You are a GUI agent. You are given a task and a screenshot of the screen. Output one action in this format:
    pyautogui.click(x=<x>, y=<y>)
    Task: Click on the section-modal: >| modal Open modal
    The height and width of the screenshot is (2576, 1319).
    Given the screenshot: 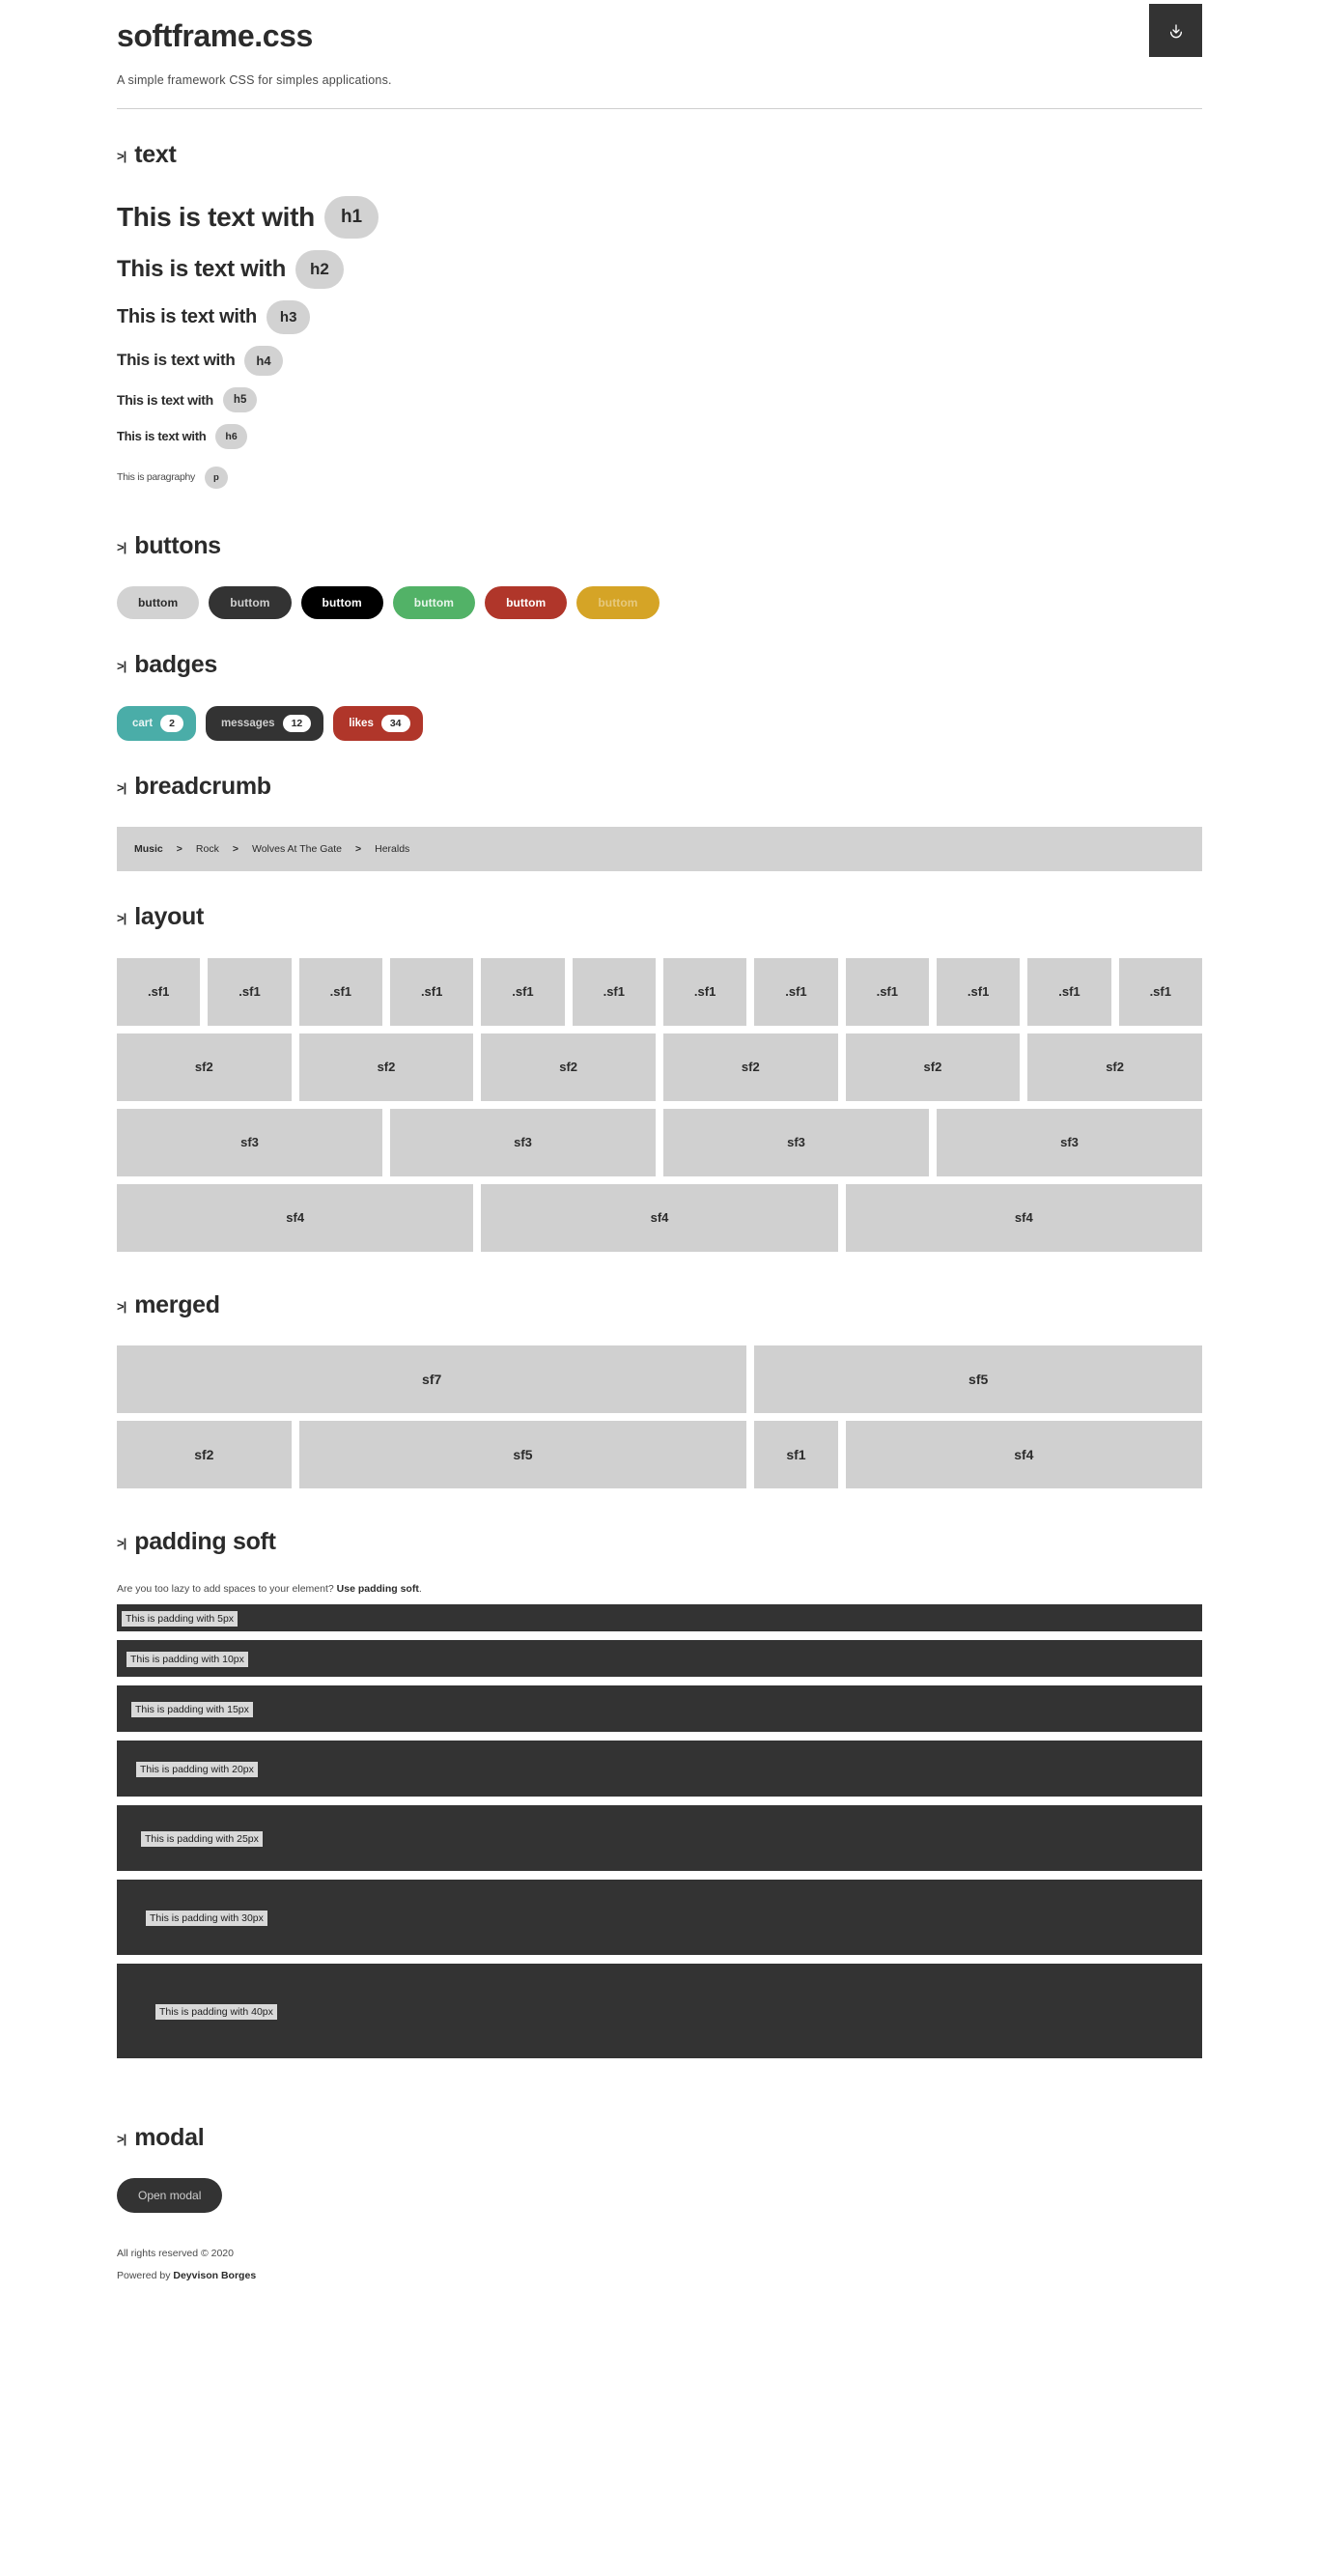 What is the action you would take?
    pyautogui.click(x=659, y=2140)
    